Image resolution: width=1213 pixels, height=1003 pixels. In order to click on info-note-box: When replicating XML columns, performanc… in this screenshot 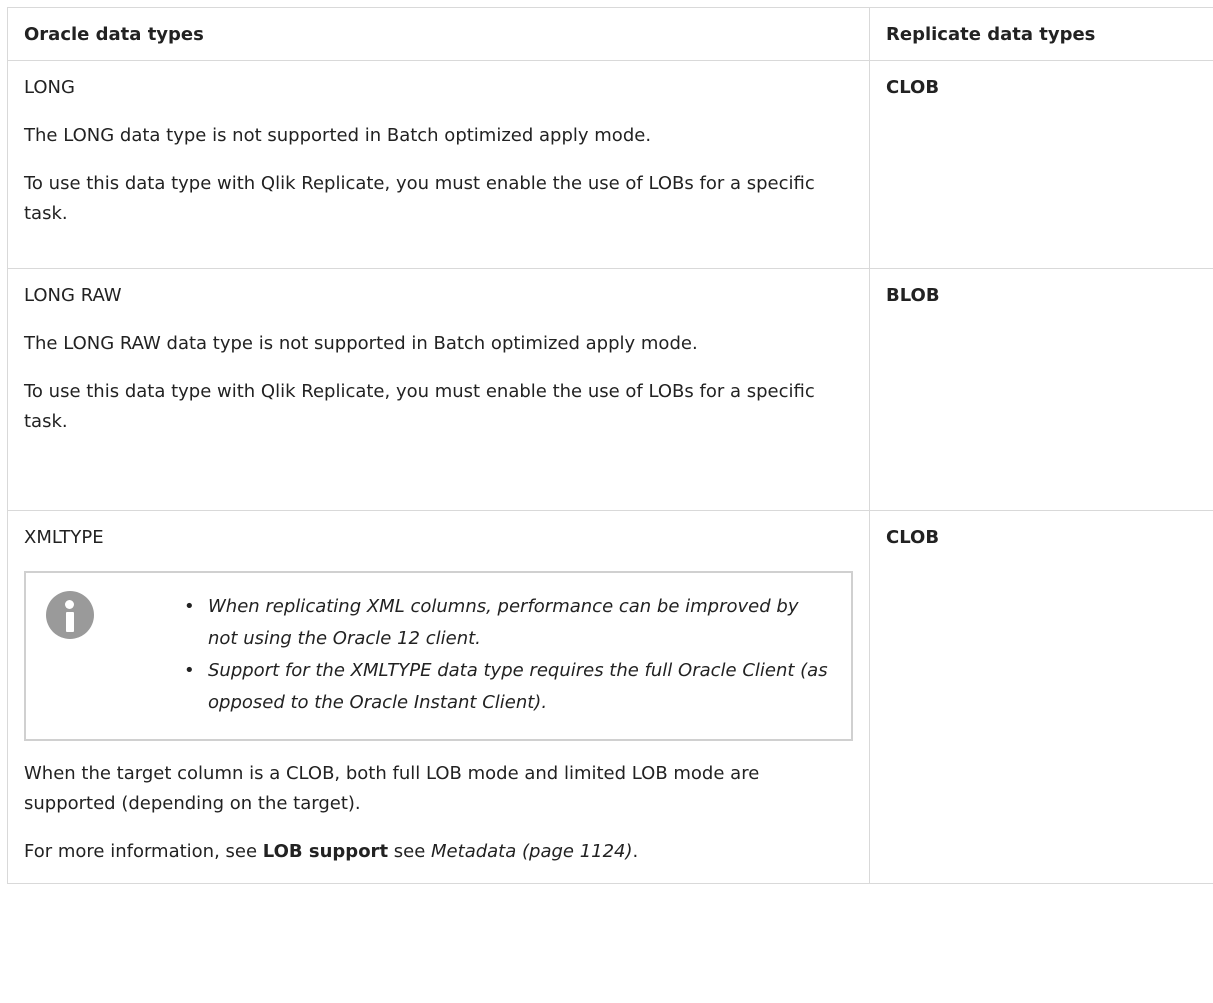, I will do `click(438, 656)`.